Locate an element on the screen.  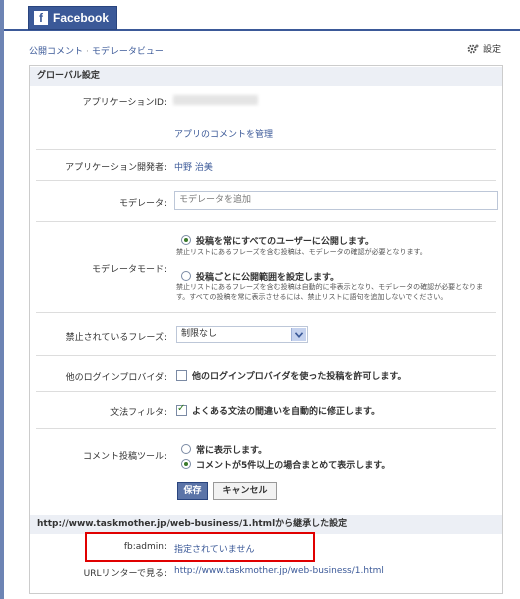
developer-label: アプリケーション開発者: is located at coordinates (116, 168).